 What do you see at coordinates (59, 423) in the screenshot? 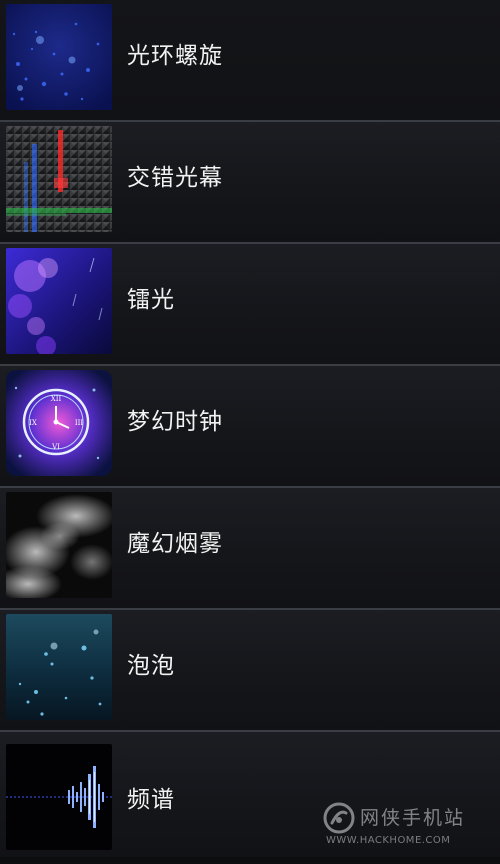
I see `dream-clock-thumbnail-icon: XII III VI IX` at bounding box center [59, 423].